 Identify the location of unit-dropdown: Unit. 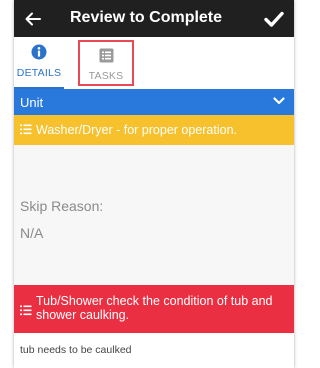
(154, 102).